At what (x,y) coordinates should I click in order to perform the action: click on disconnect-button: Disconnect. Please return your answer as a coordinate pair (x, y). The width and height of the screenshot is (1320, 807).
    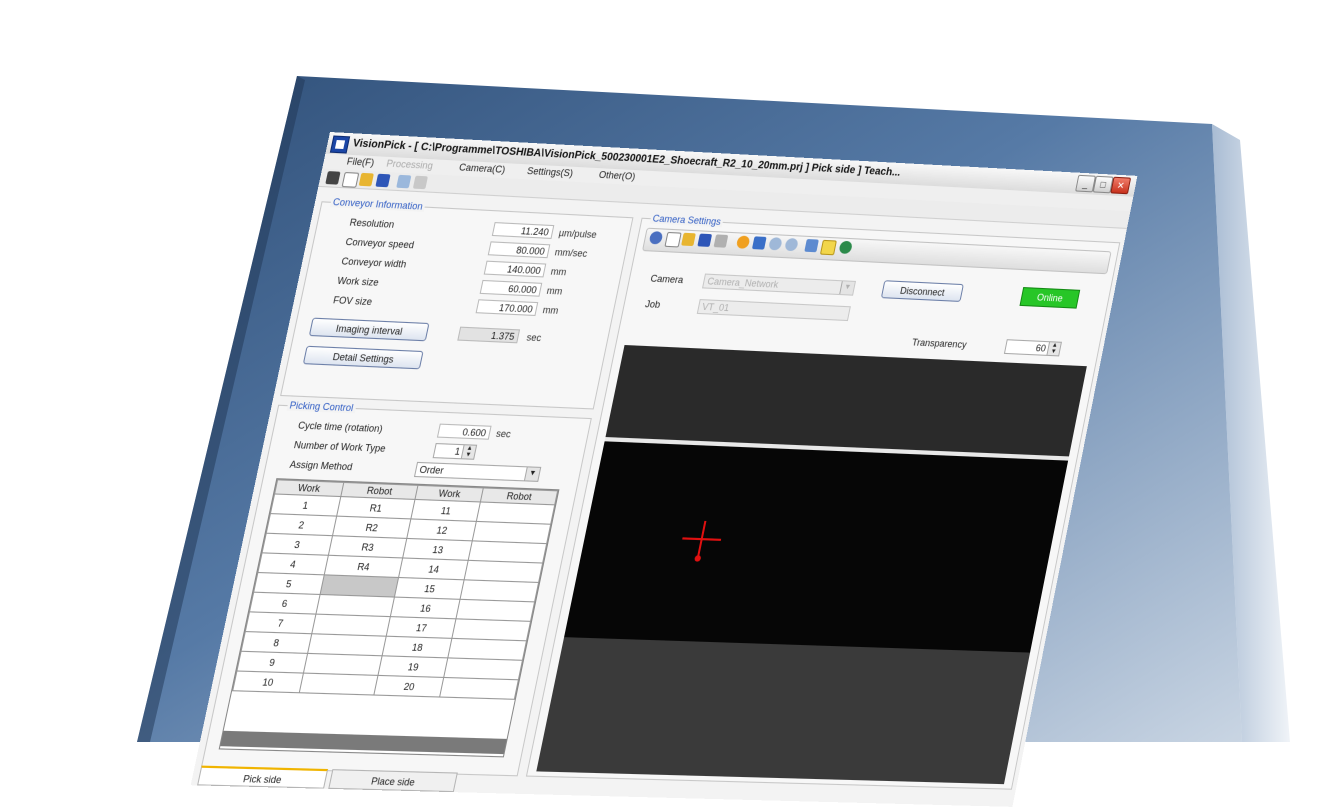
    Looking at the image, I should click on (922, 291).